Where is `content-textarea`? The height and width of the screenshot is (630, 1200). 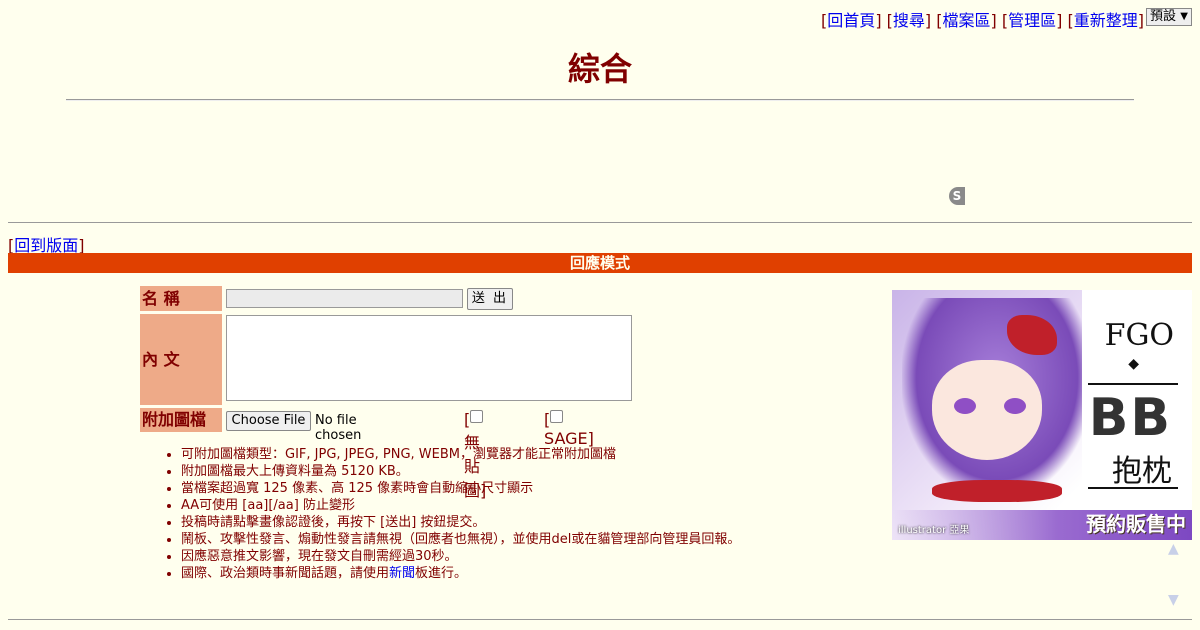
content-textarea is located at coordinates (429, 358).